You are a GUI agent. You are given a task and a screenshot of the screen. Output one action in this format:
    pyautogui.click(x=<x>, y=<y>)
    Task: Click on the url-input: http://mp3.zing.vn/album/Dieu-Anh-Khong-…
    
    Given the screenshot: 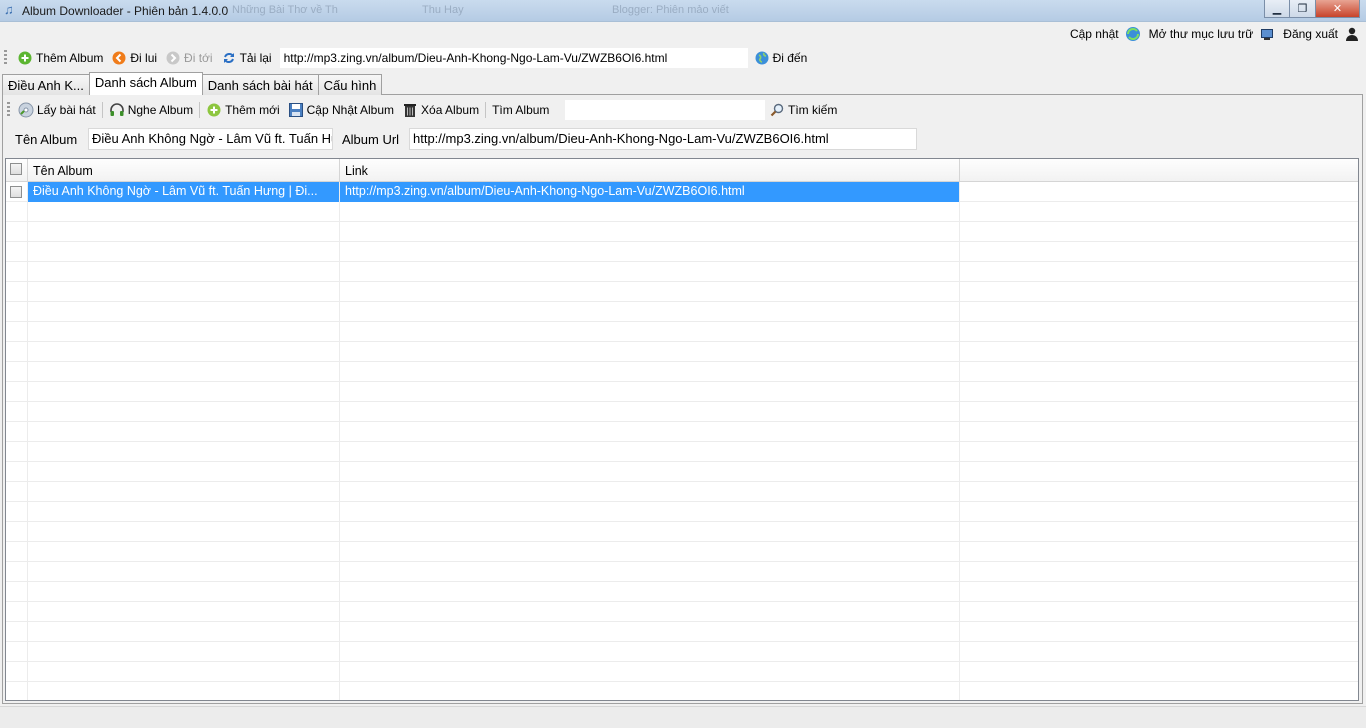 What is the action you would take?
    pyautogui.click(x=513, y=58)
    